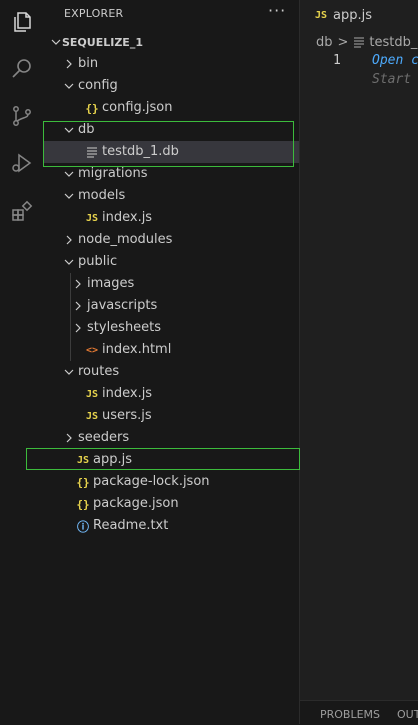  Describe the element at coordinates (171, 306) in the screenshot. I see `folder-row: javascripts` at that location.